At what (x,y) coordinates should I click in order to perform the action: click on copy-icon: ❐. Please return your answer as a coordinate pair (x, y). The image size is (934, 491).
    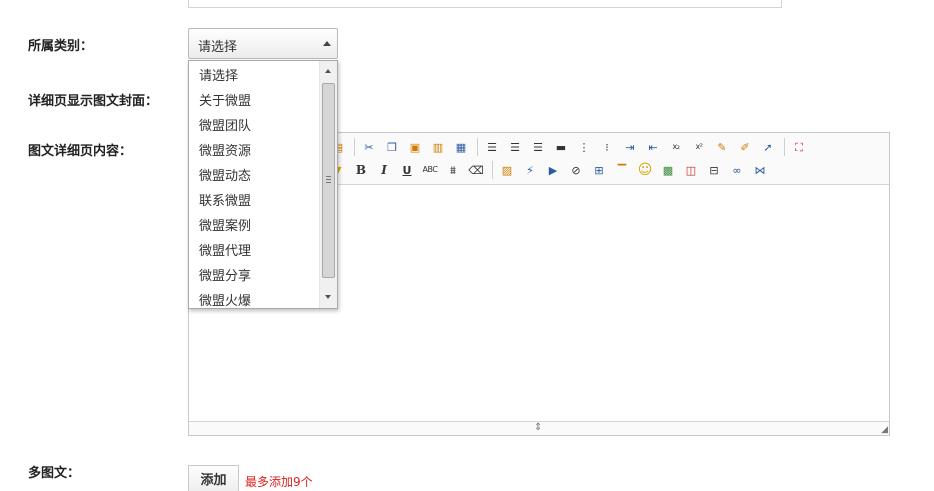
    Looking at the image, I should click on (392, 147).